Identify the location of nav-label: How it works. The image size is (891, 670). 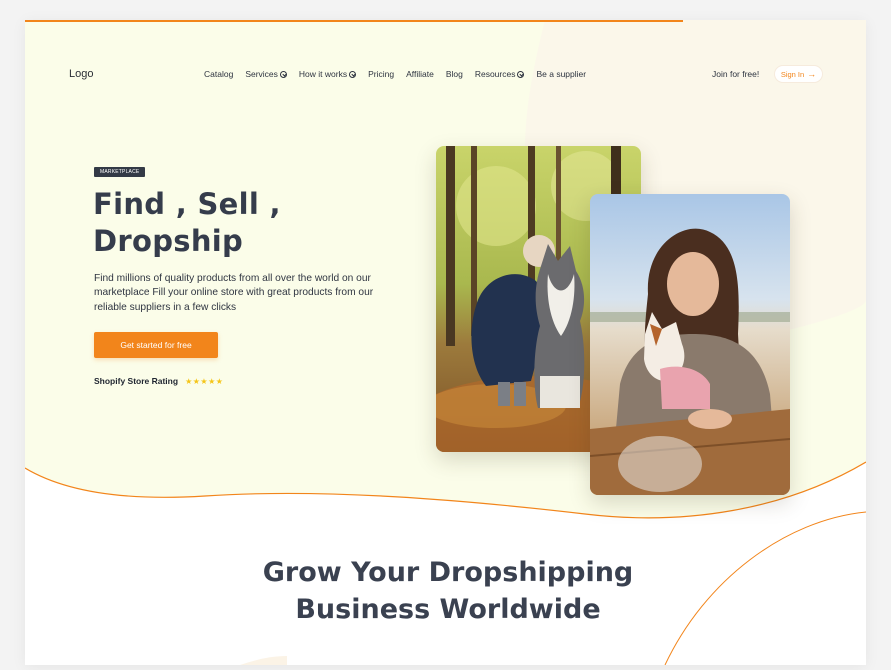
(323, 74).